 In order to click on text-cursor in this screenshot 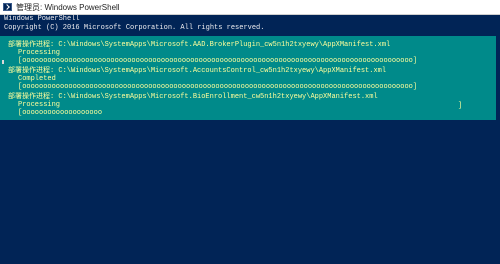, I will do `click(3, 62)`.